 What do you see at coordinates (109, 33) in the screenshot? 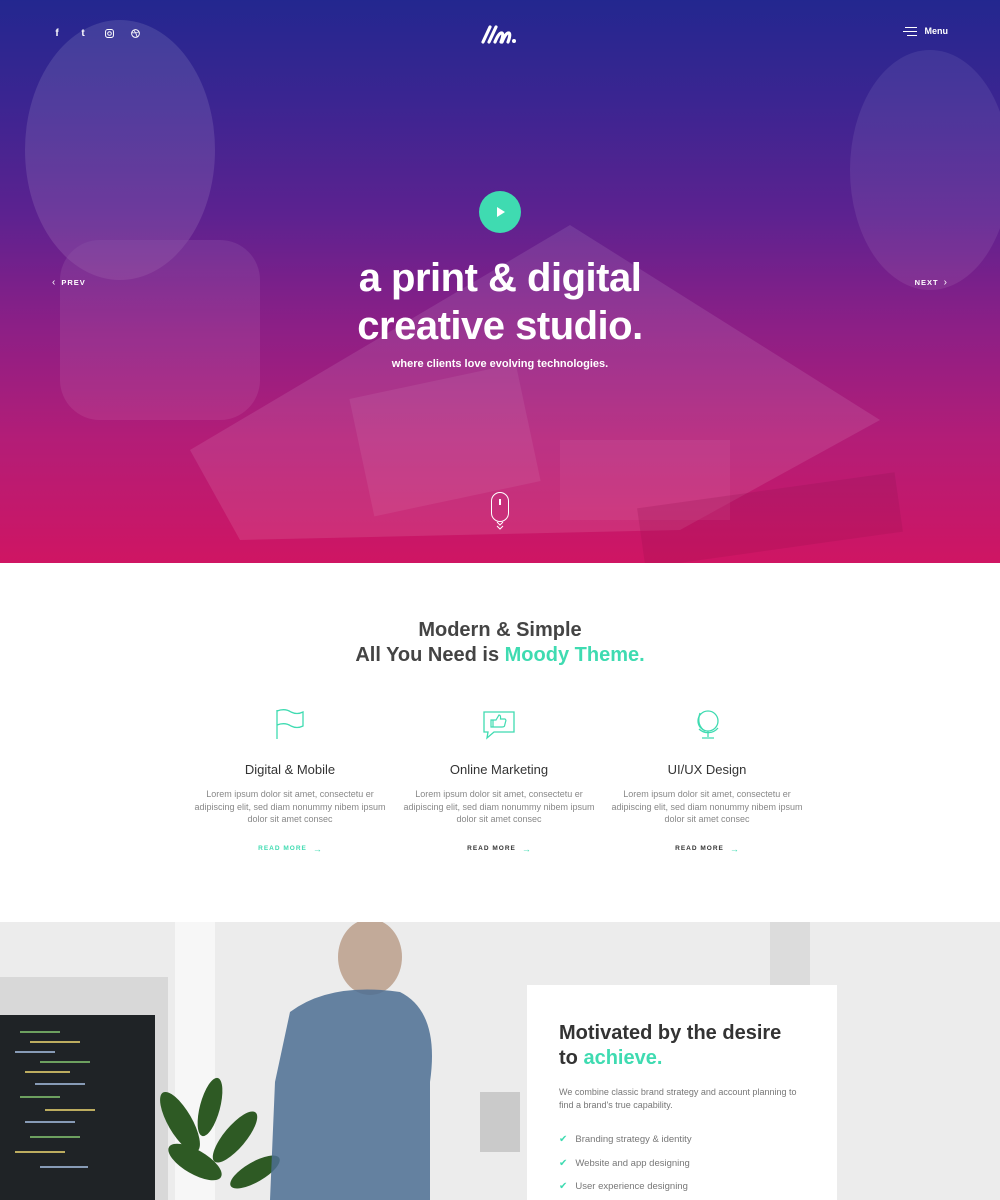
I see `instagram-icon` at bounding box center [109, 33].